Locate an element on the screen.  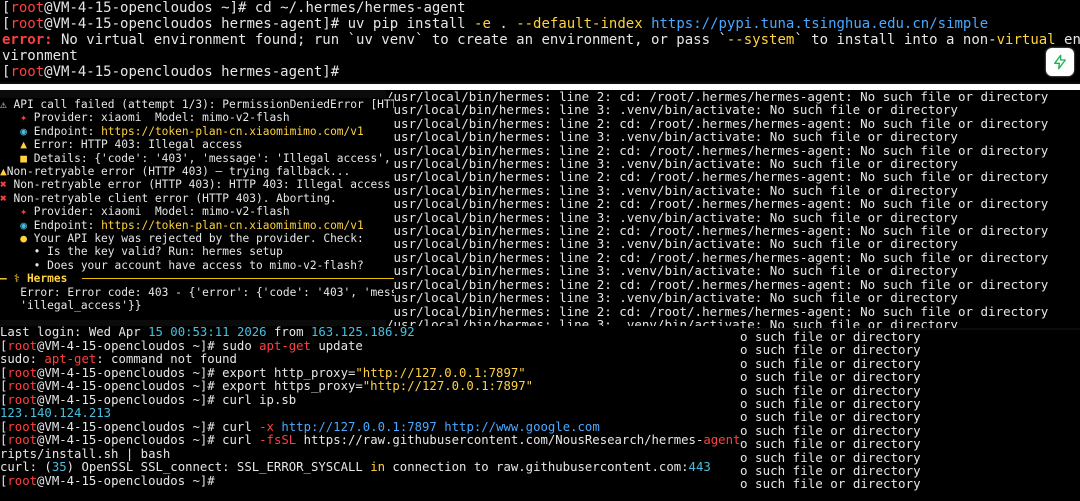
terminal-text: ◉ is located at coordinates (23, 225).